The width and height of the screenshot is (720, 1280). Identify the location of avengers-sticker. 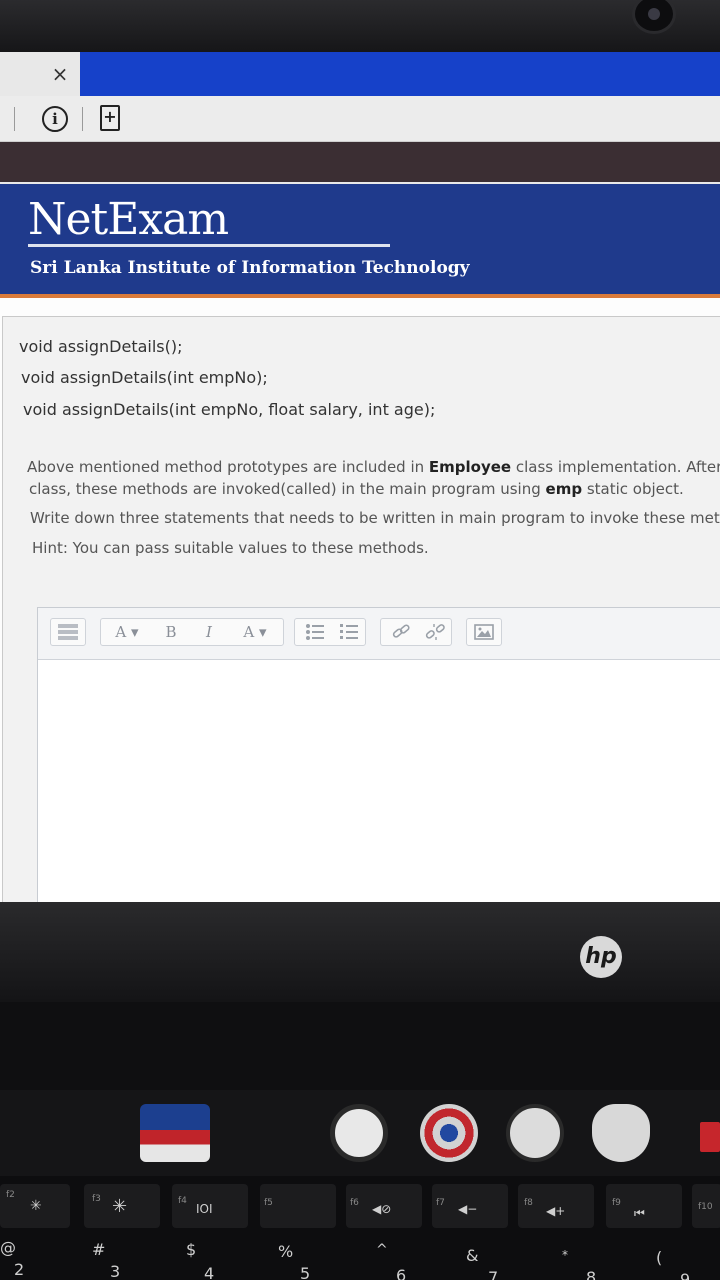
(359, 1133).